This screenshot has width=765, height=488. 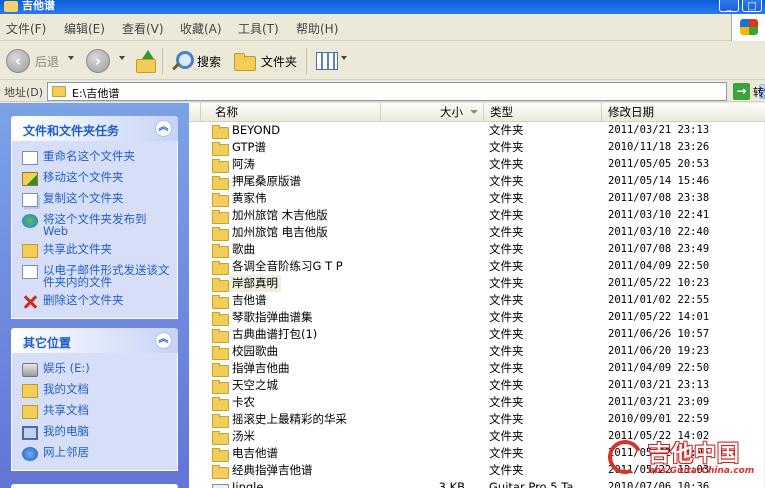 What do you see at coordinates (38, 6) in the screenshot?
I see `window-title: 吉他谱` at bounding box center [38, 6].